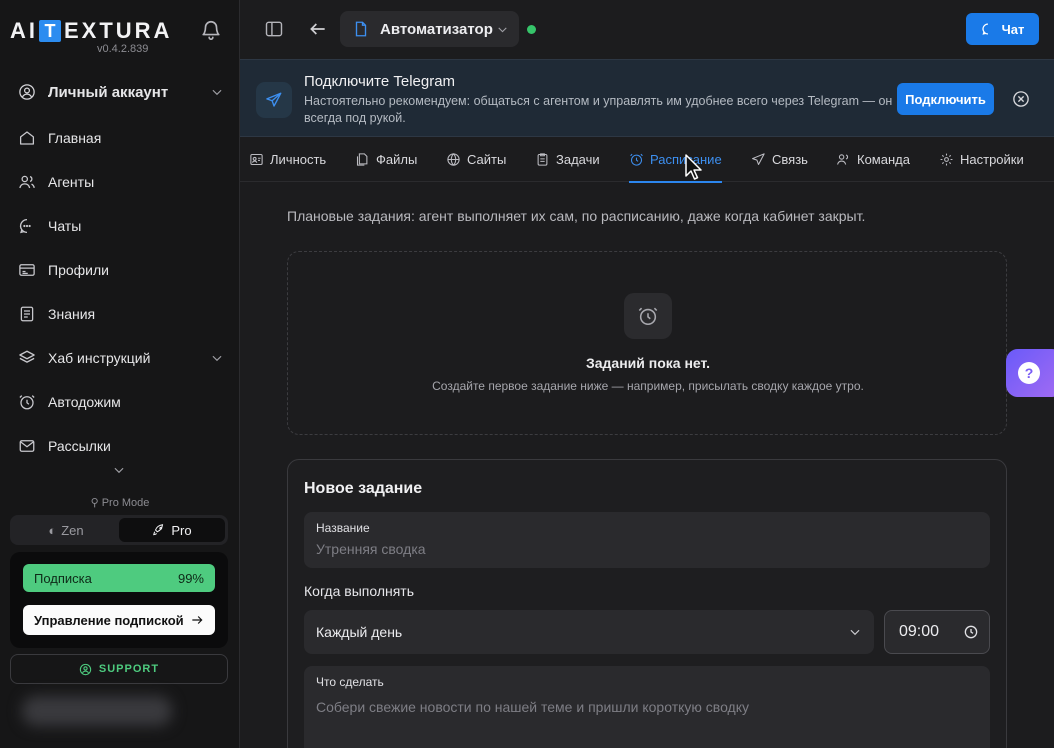  Describe the element at coordinates (675, 160) in the screenshot. I see `tab-schedule: Расписание` at that location.